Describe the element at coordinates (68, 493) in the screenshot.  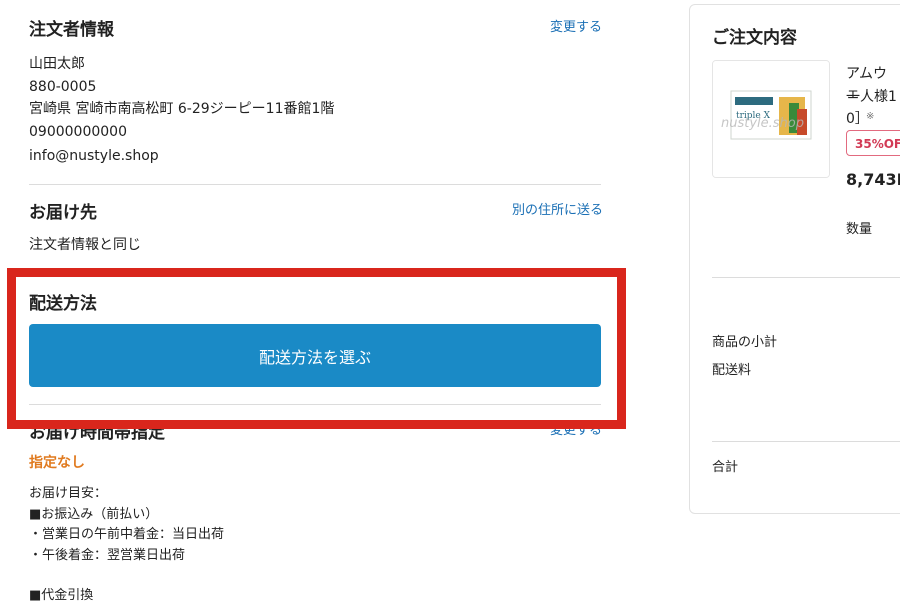
I see `delivery-note-heading: お届け目安：` at that location.